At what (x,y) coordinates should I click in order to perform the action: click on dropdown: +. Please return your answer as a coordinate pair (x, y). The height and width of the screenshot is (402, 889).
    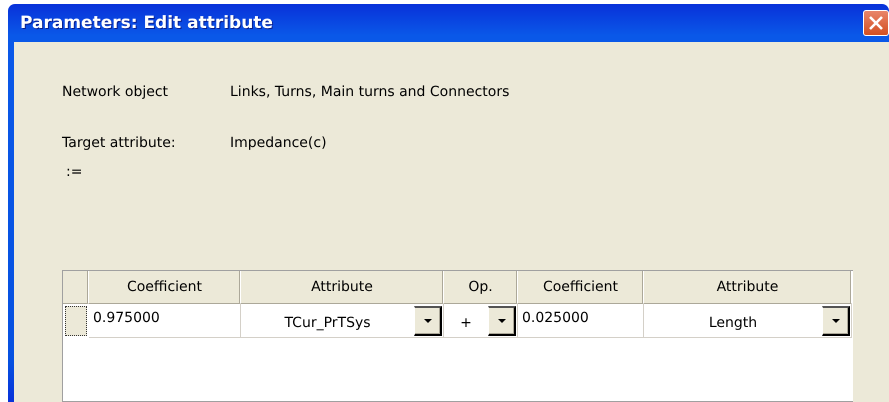
    Looking at the image, I should click on (481, 321).